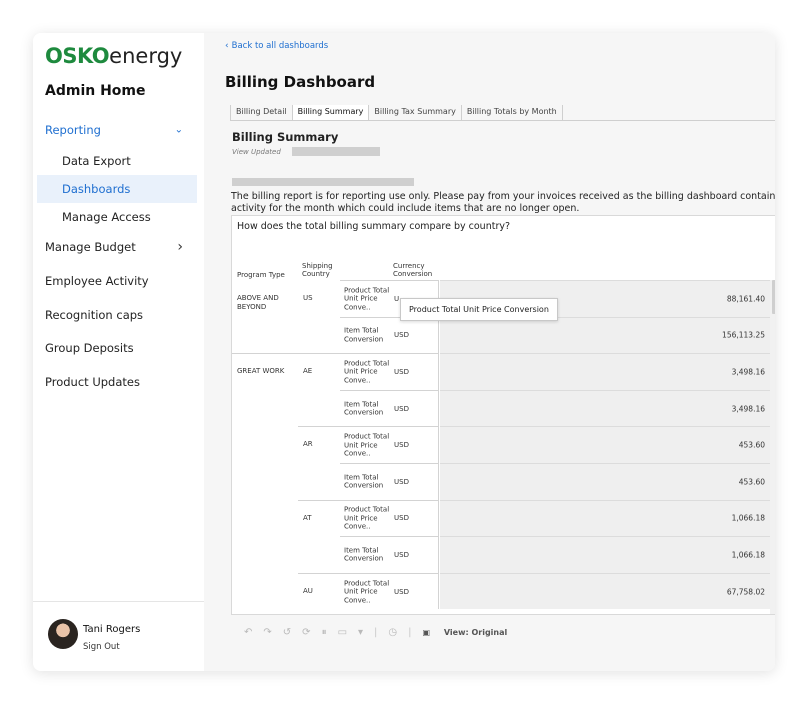 The width and height of the screenshot is (809, 705). Describe the element at coordinates (342, 632) in the screenshot. I see `comment-icon: ▭` at that location.